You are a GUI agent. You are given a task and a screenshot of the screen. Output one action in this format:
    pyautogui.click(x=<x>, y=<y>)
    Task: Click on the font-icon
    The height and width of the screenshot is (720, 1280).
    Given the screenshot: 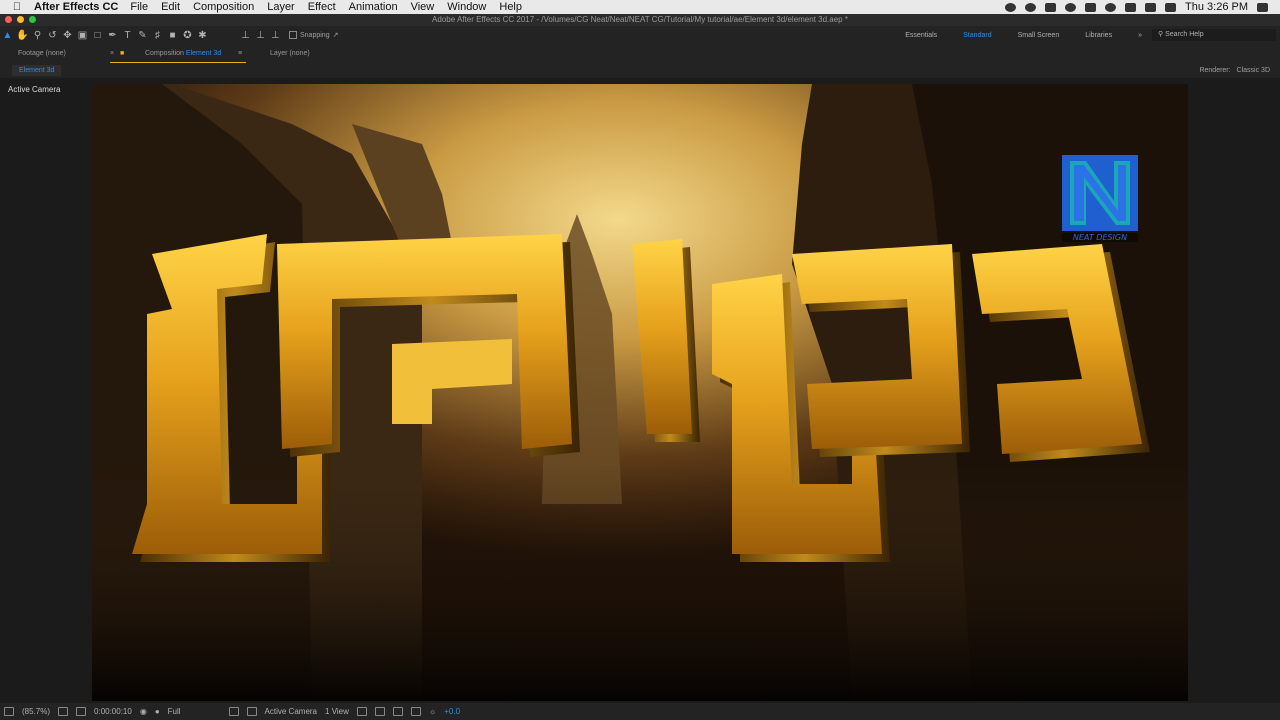 What is the action you would take?
    pyautogui.click(x=1171, y=7)
    